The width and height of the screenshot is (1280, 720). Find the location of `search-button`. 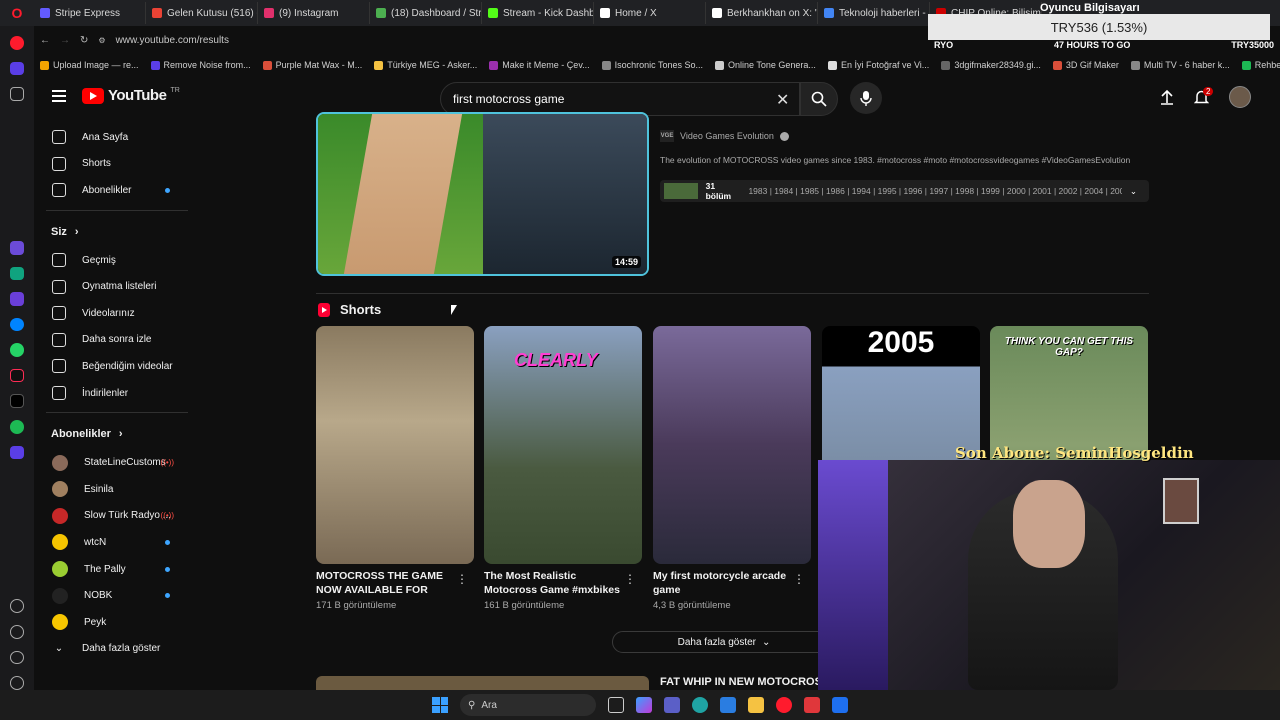

search-button is located at coordinates (819, 99).